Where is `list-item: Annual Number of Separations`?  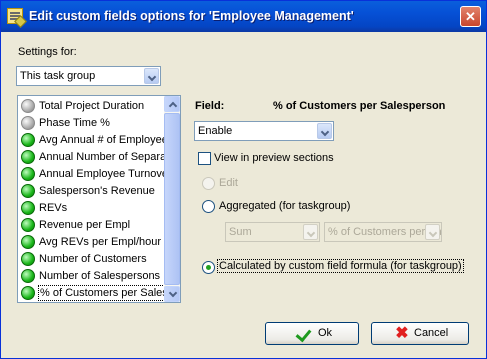
list-item: Annual Number of Separations is located at coordinates (92, 157).